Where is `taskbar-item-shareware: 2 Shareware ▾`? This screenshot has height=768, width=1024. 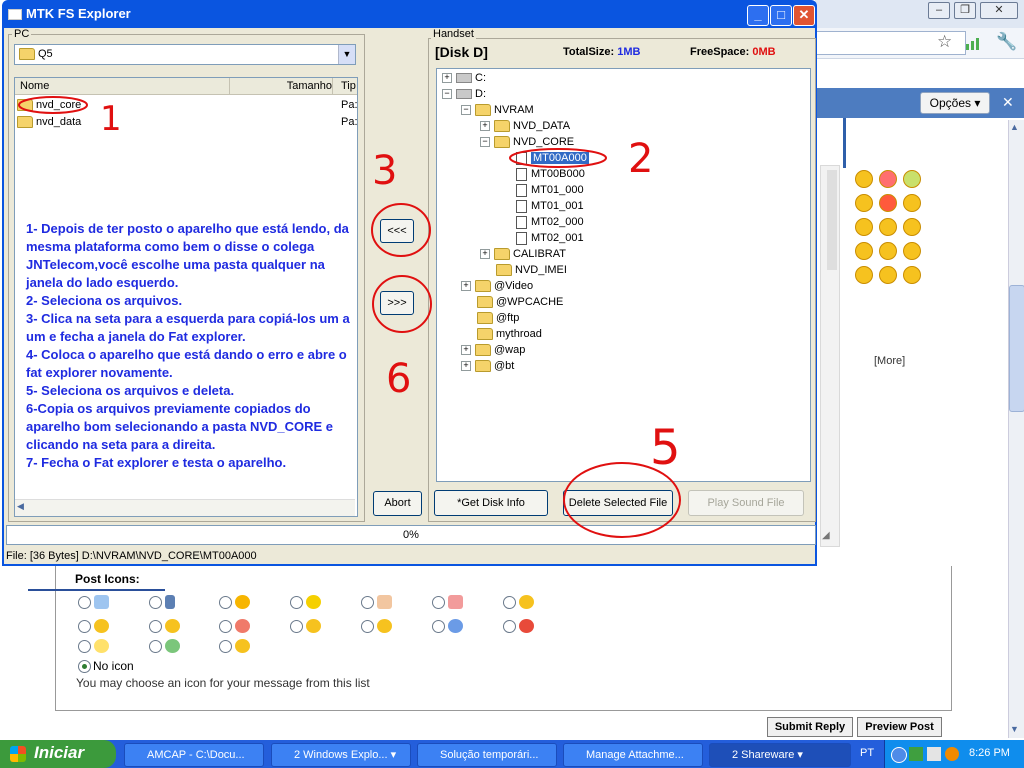
taskbar-item-shareware: 2 Shareware ▾ is located at coordinates (780, 755).